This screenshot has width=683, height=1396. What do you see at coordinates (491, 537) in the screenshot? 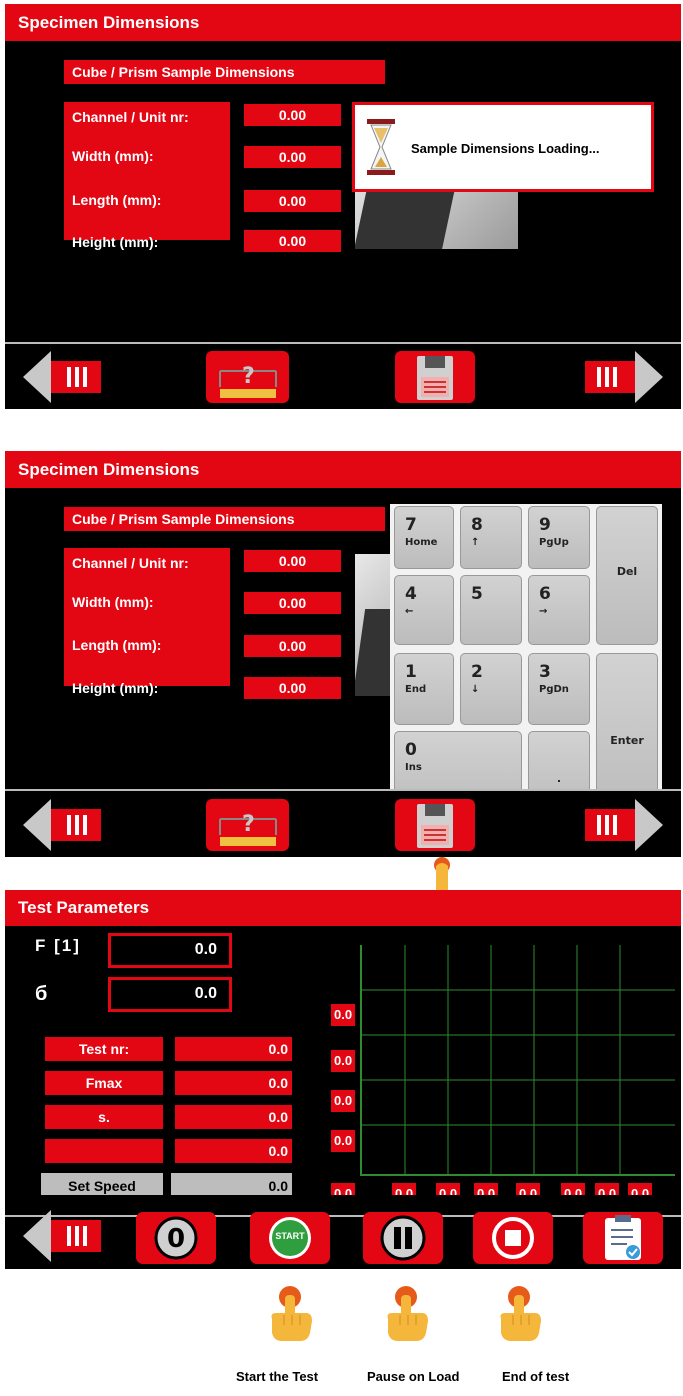
I see `key-8: 8 ↑` at bounding box center [491, 537].